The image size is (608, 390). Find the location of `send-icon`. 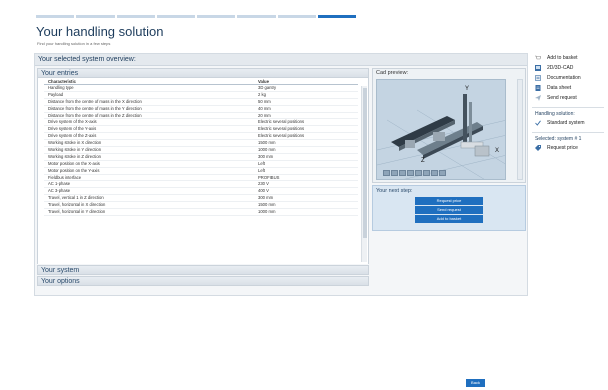

send-icon is located at coordinates (538, 98).